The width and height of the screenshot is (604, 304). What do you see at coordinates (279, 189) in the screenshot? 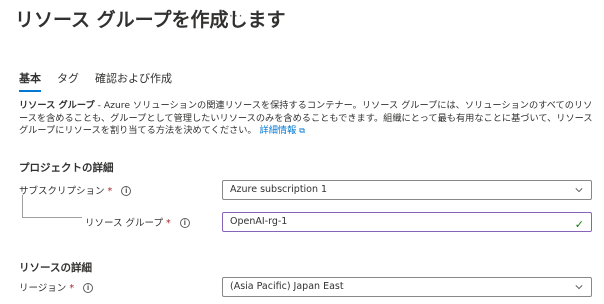
I see `subscription-value: Azure subscription 1` at bounding box center [279, 189].